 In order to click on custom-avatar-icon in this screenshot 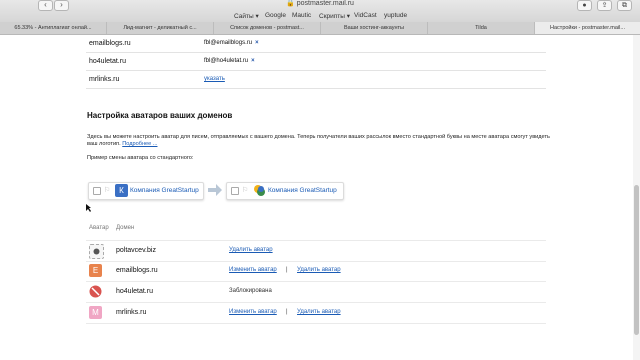, I will do `click(96, 251)`.